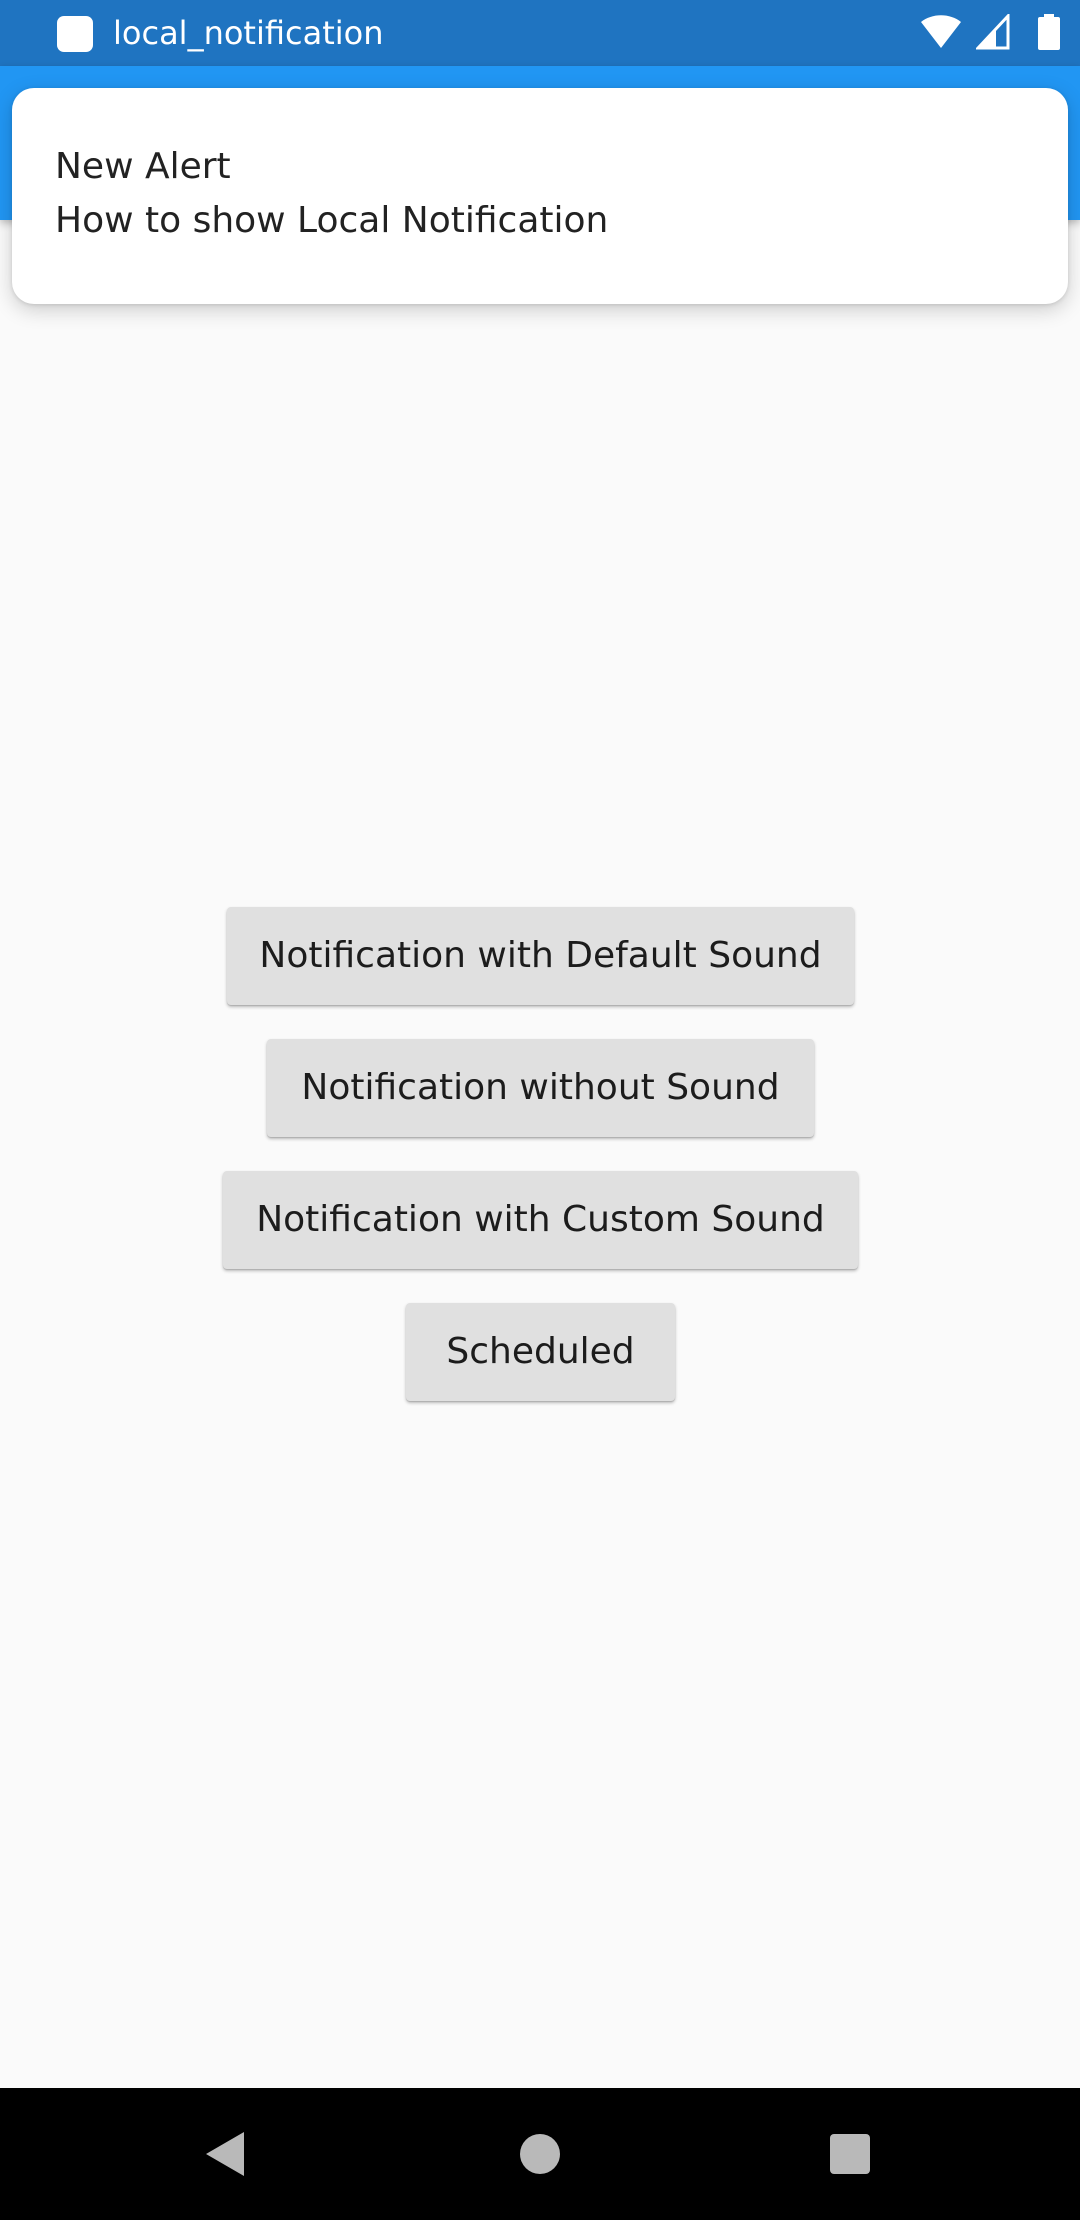 The image size is (1080, 2220). Describe the element at coordinates (143, 166) in the screenshot. I see `notification-title: New Alert` at that location.